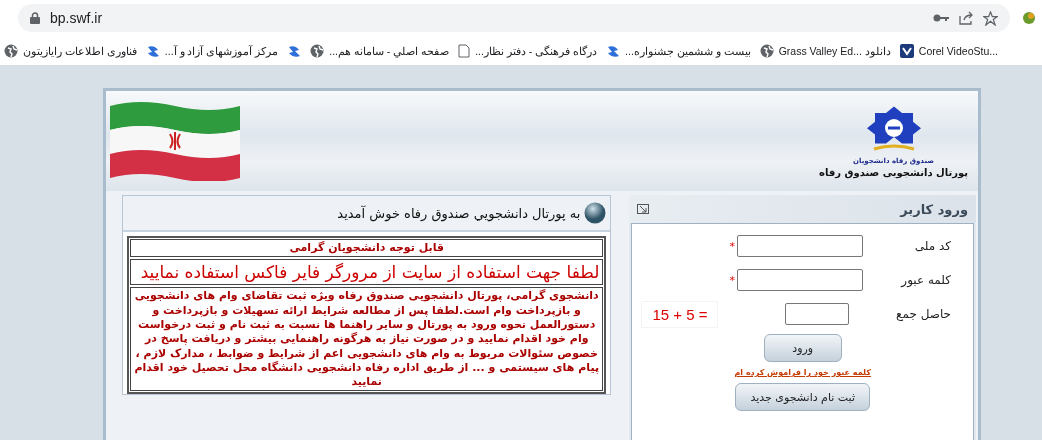  I want to click on notice-message: دانشجوی گرامی، پورتال دانشجویی صندوق رفاه ویژه ثبت تقاضای وام های دانشجویی و بازپرداخت وام است.لطفا پس از مطالعه شرایط ارائه تسهیلات و بازپرداخت و دستورالعمل نحوه ورود به پورتال و سایر راهنما ها نسبت به ثبت نام و ثبت درخواست وام خود اقدام نمایید و در صورت نیاز به هرگونه راهنمایی بیشتر و دریافت پاسخ در خصوص سئوالات مربوط به وام های دانشجویی اعم از شرایط و ضوابط ، مدارک لازم ، پیام های سیستمی و ... از طریق اداره رفاه دانشجویی دانشگاه محل تحصیل خود اقدام نمایید, so click(367, 339).